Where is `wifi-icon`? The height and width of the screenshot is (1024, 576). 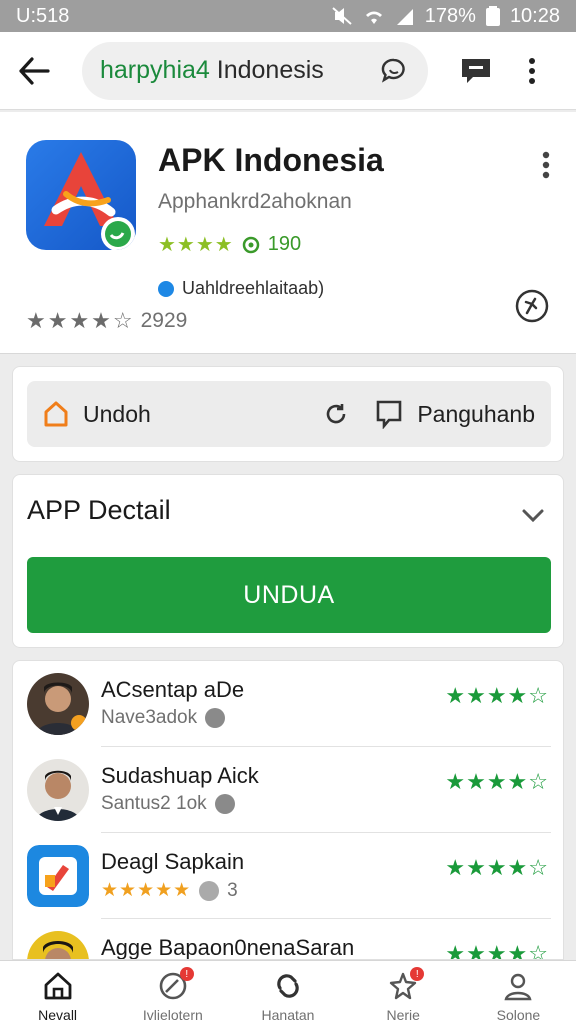
wifi-icon is located at coordinates (373, 17).